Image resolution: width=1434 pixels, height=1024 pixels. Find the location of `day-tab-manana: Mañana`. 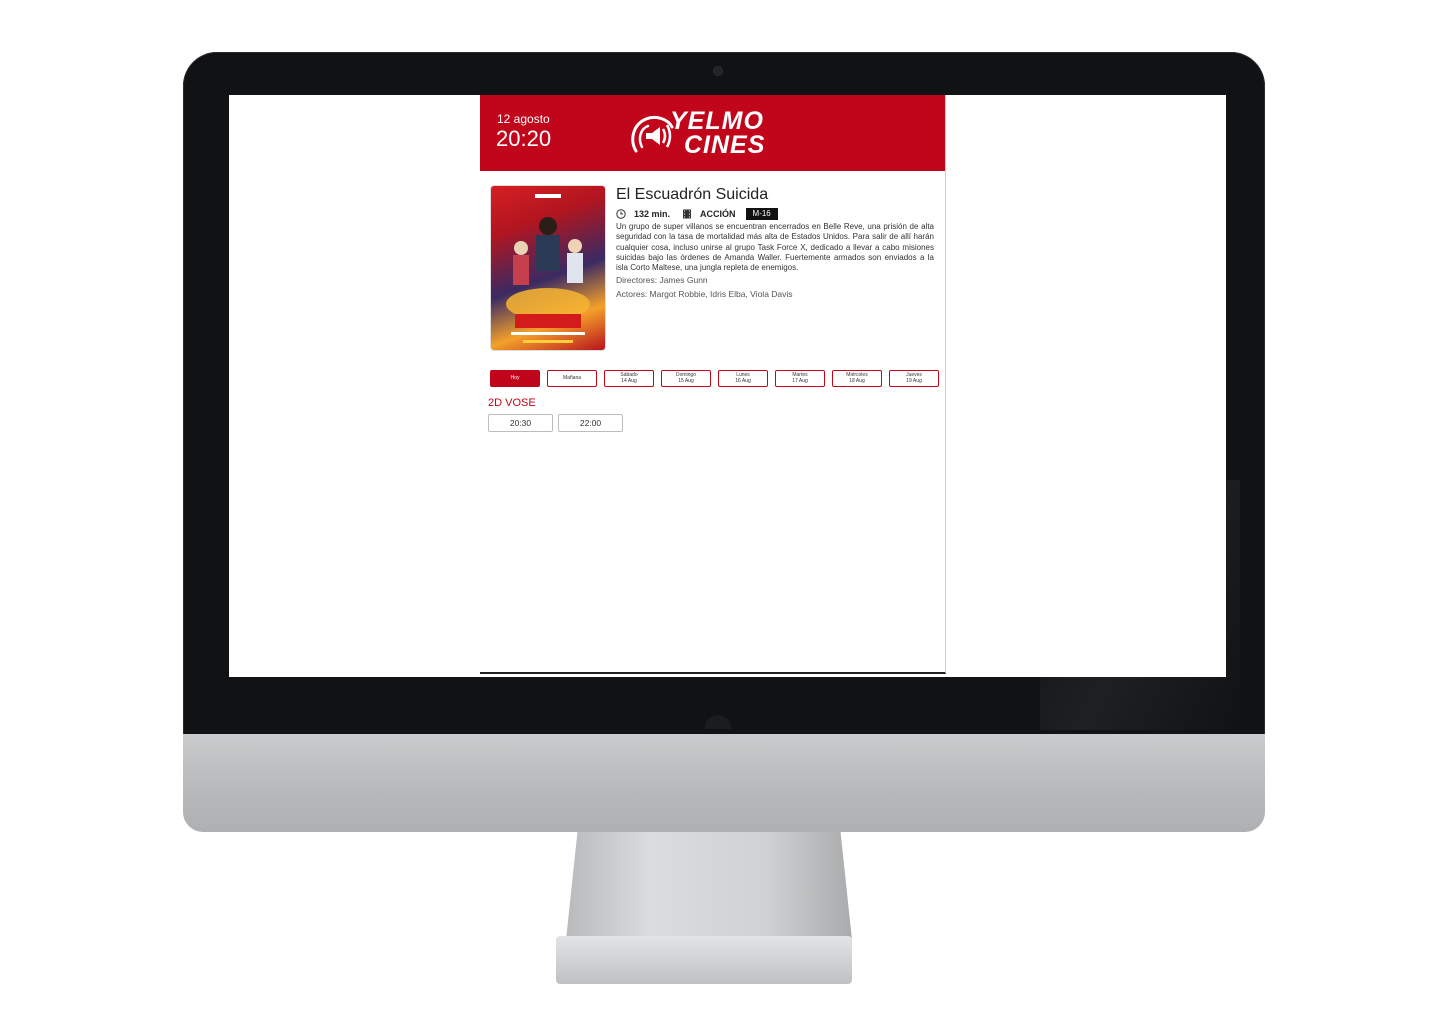

day-tab-manana: Mañana is located at coordinates (572, 378).